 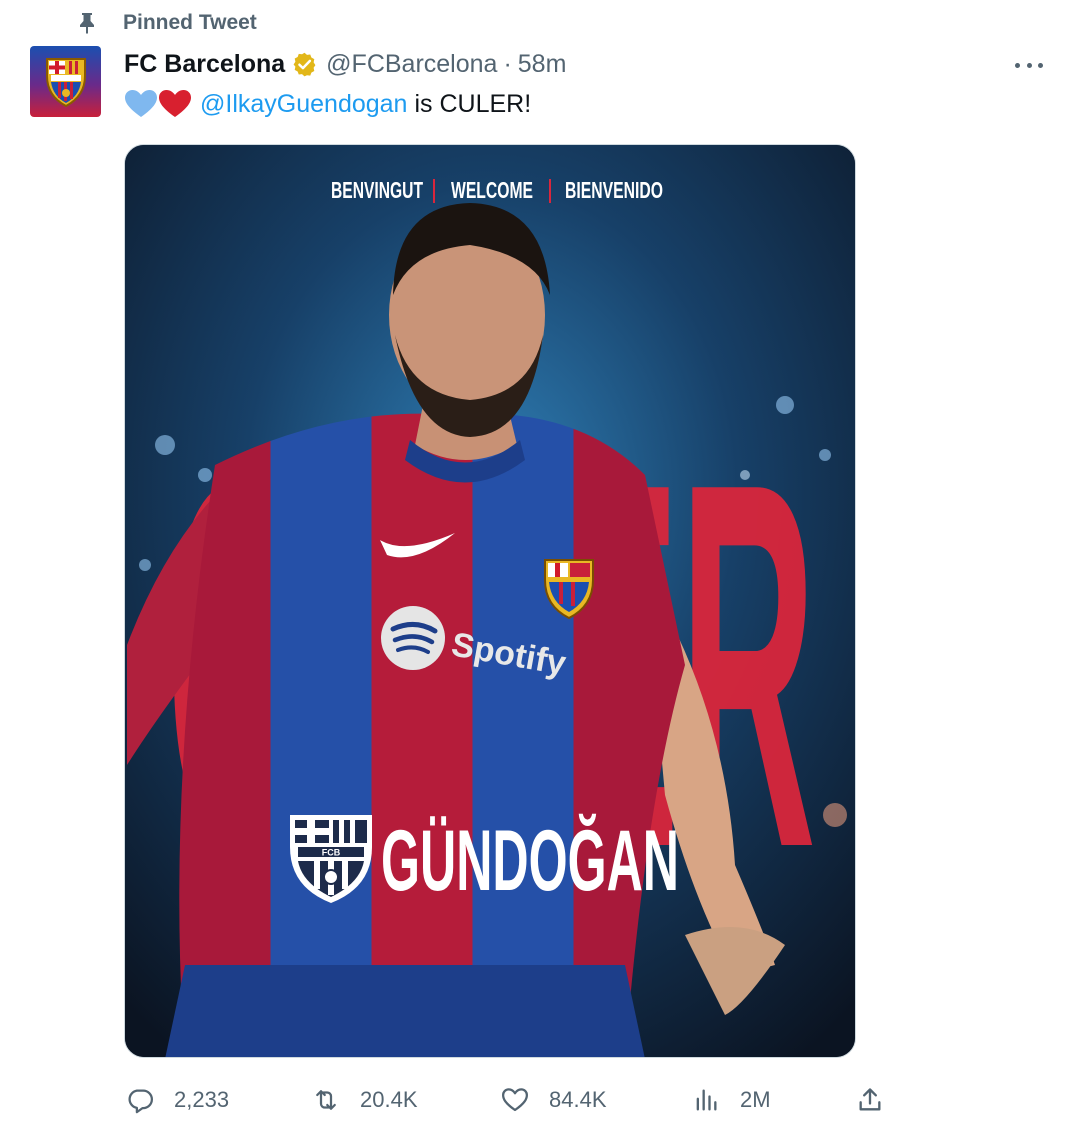 I want to click on tweet-text: @IlkayGuendogan is CULER!, so click(x=327, y=104).